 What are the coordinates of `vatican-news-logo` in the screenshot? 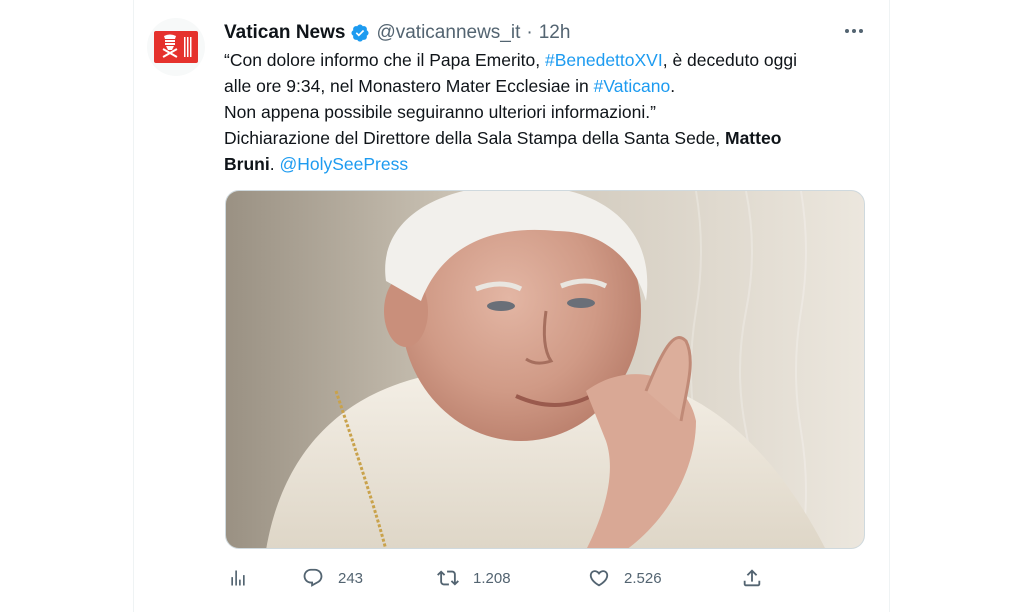 It's located at (176, 47).